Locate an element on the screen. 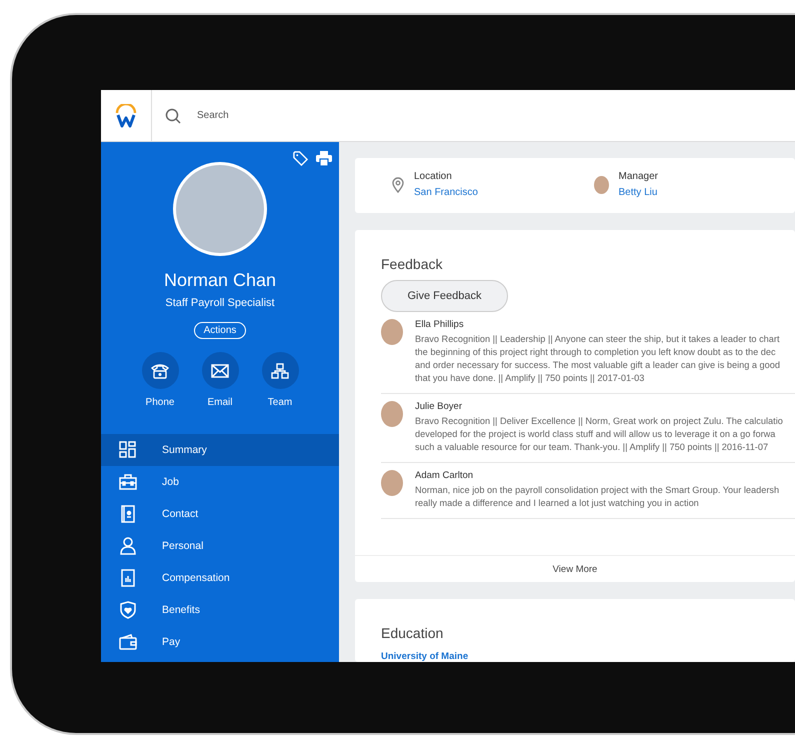 Image resolution: width=795 pixels, height=741 pixels. contact-label: Phone is located at coordinates (160, 402).